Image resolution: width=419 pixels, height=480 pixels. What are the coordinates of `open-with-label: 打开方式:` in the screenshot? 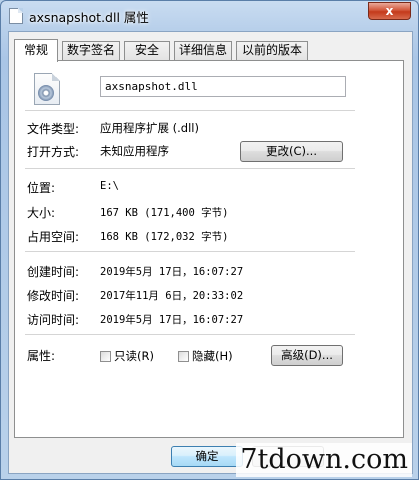 It's located at (53, 152).